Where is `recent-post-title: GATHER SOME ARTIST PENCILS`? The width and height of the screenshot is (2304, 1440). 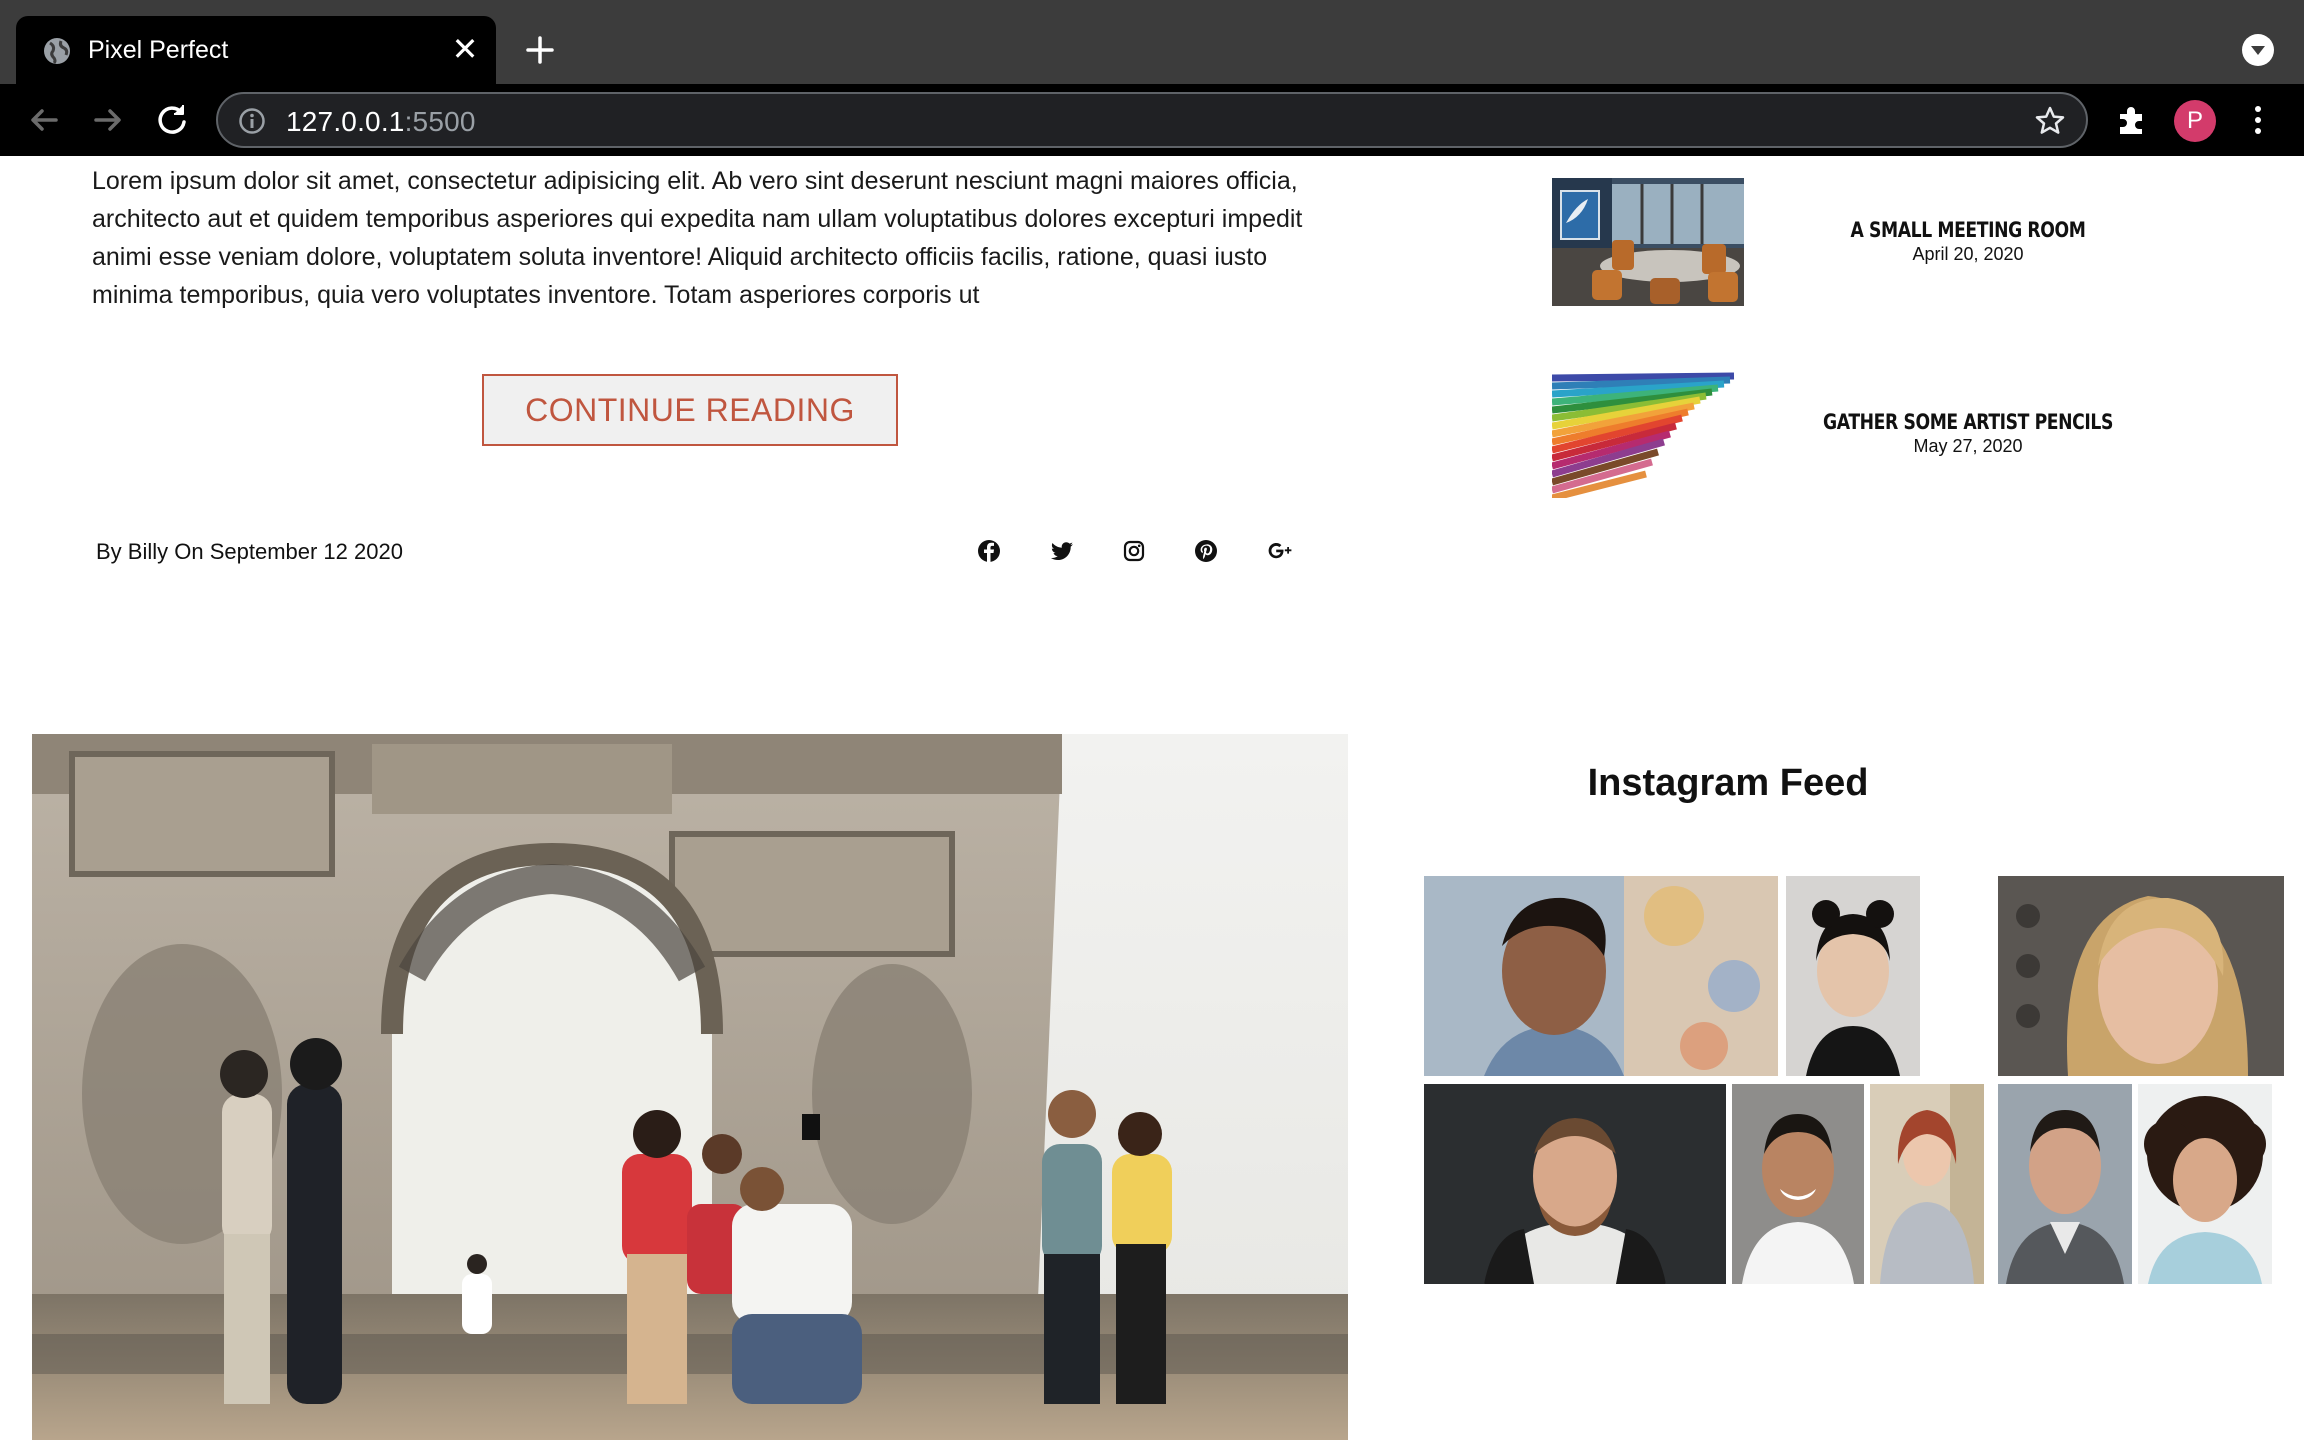
recent-post-title: GATHER SOME ARTIST PENCILS is located at coordinates (1967, 422).